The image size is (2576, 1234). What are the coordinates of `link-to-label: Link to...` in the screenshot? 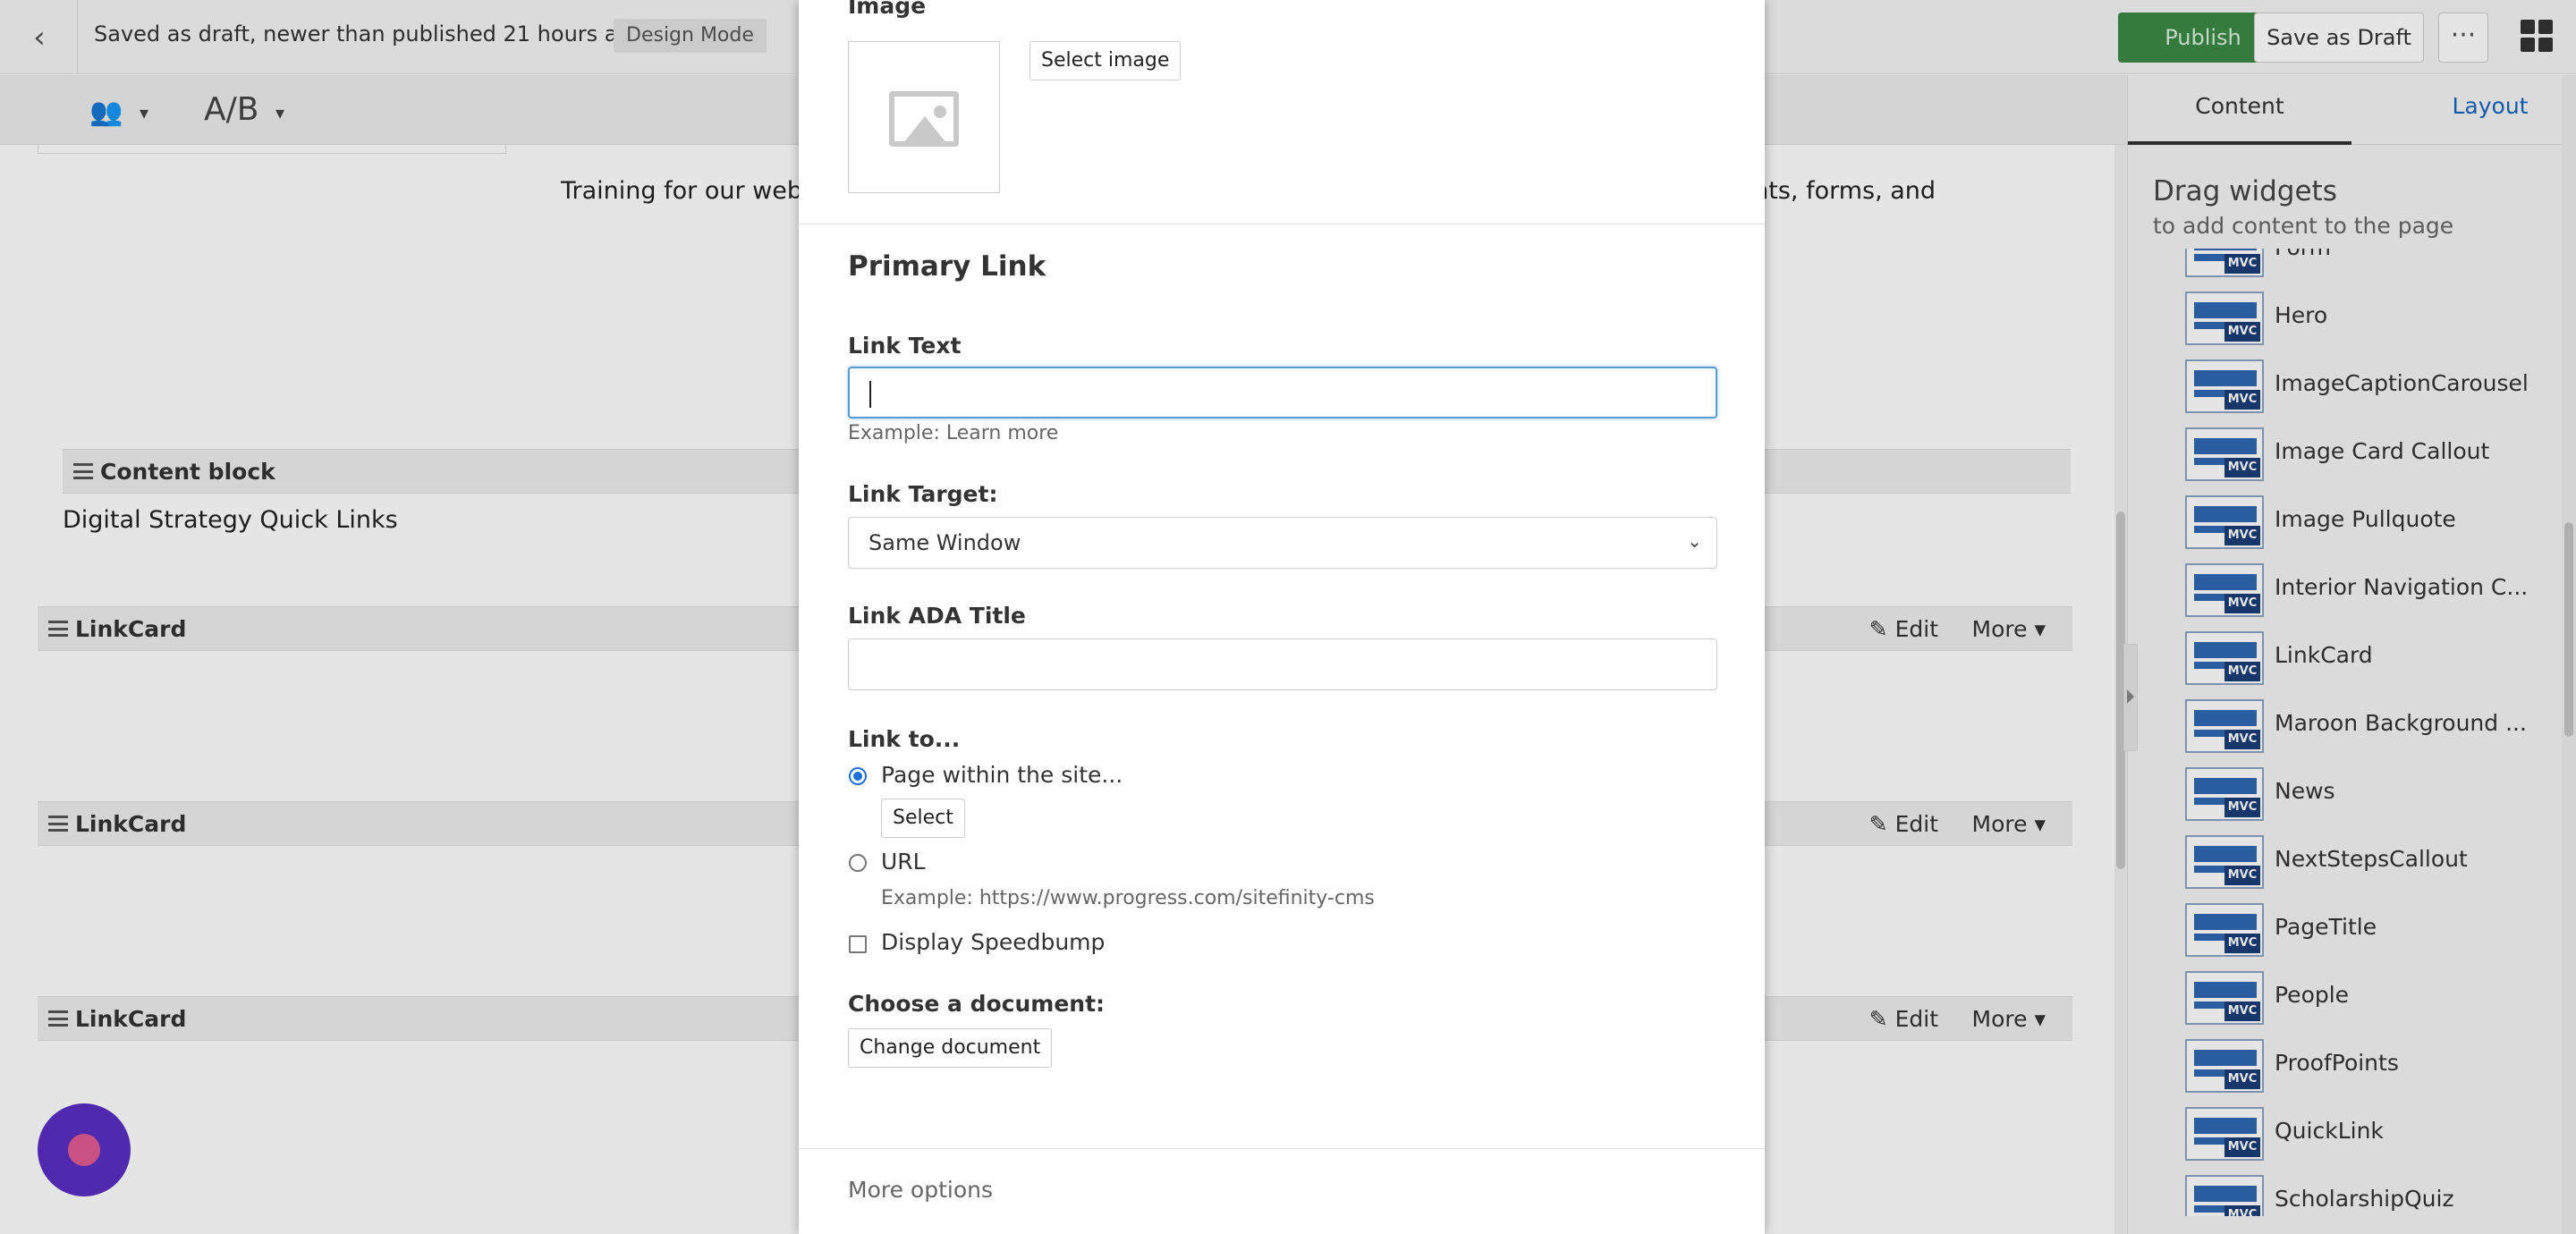 It's located at (904, 739).